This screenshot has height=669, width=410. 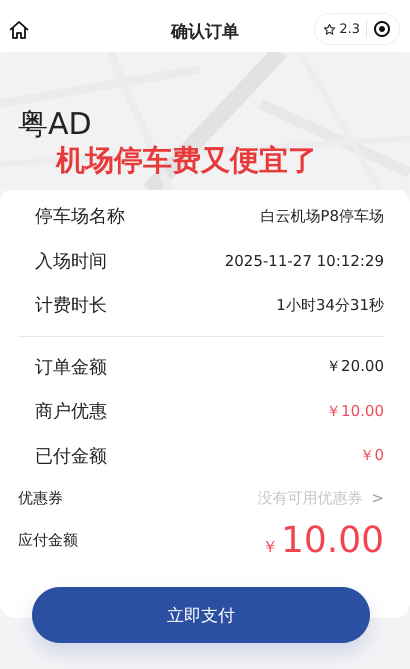 I want to click on amount-label: 商户优惠, so click(x=71, y=412).